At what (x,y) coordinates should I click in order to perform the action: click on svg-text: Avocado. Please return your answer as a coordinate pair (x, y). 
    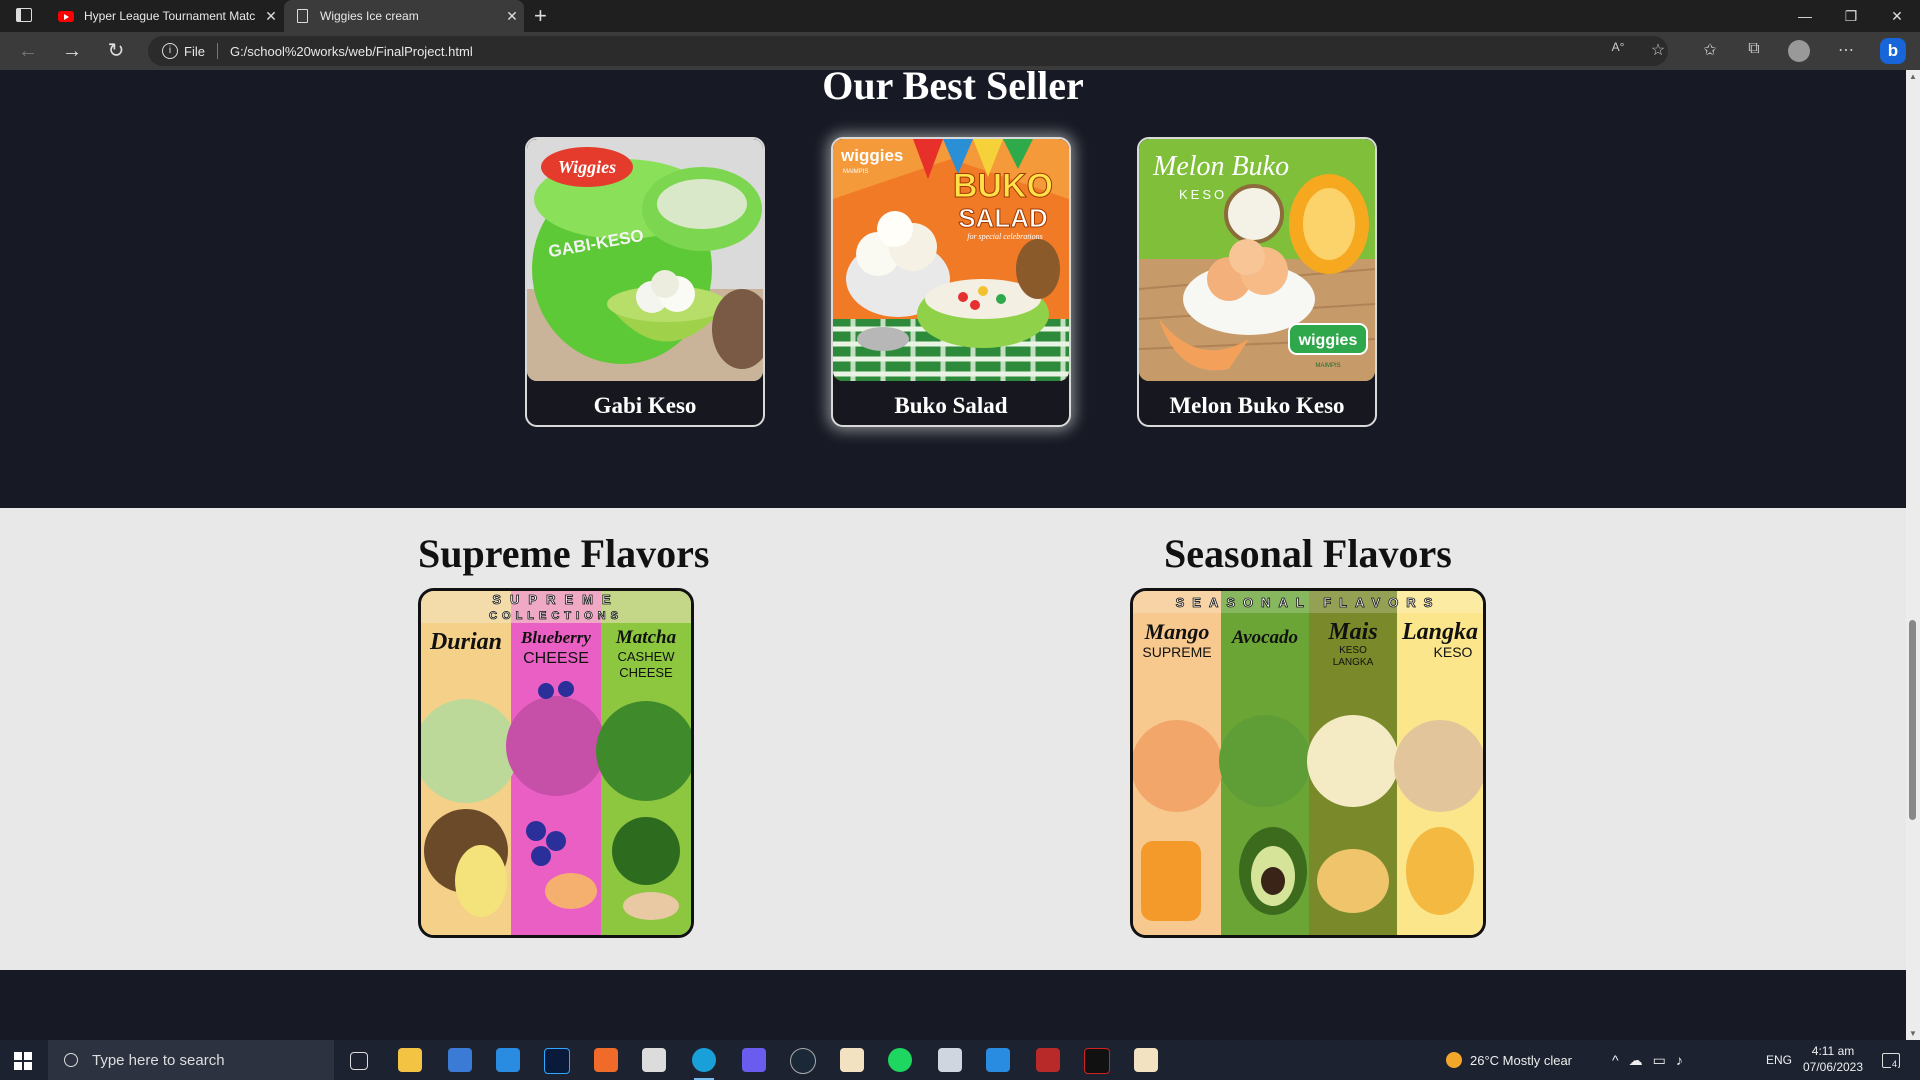
    Looking at the image, I should click on (1264, 637).